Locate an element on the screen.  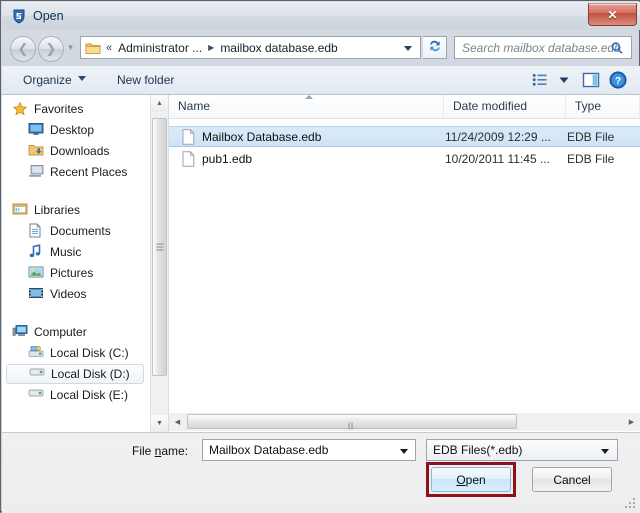
system-drive-icon is located at coordinates (36, 353).